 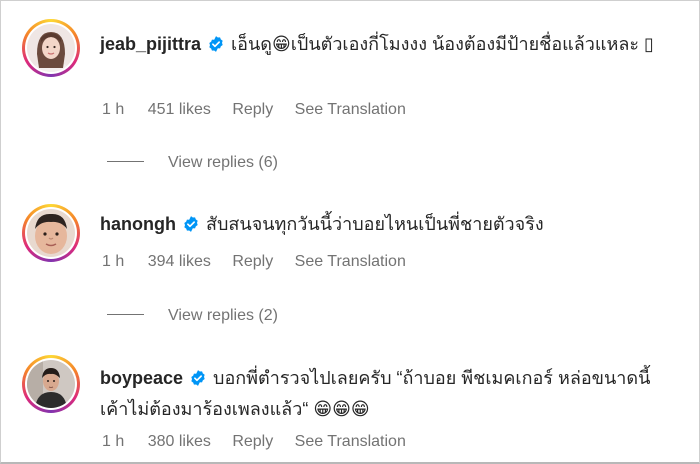 I want to click on view-replies-button: View replies (2), so click(x=192, y=316).